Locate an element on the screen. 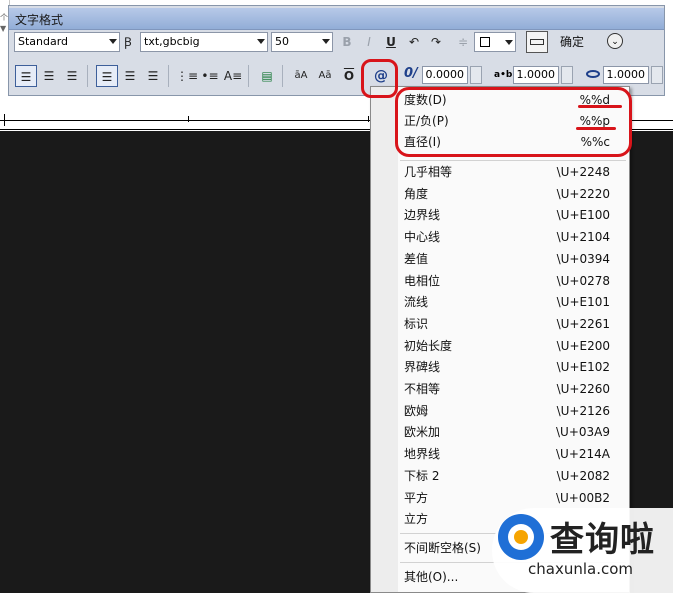 This screenshot has width=673, height=593. watermark-logo-icon is located at coordinates (521, 537).